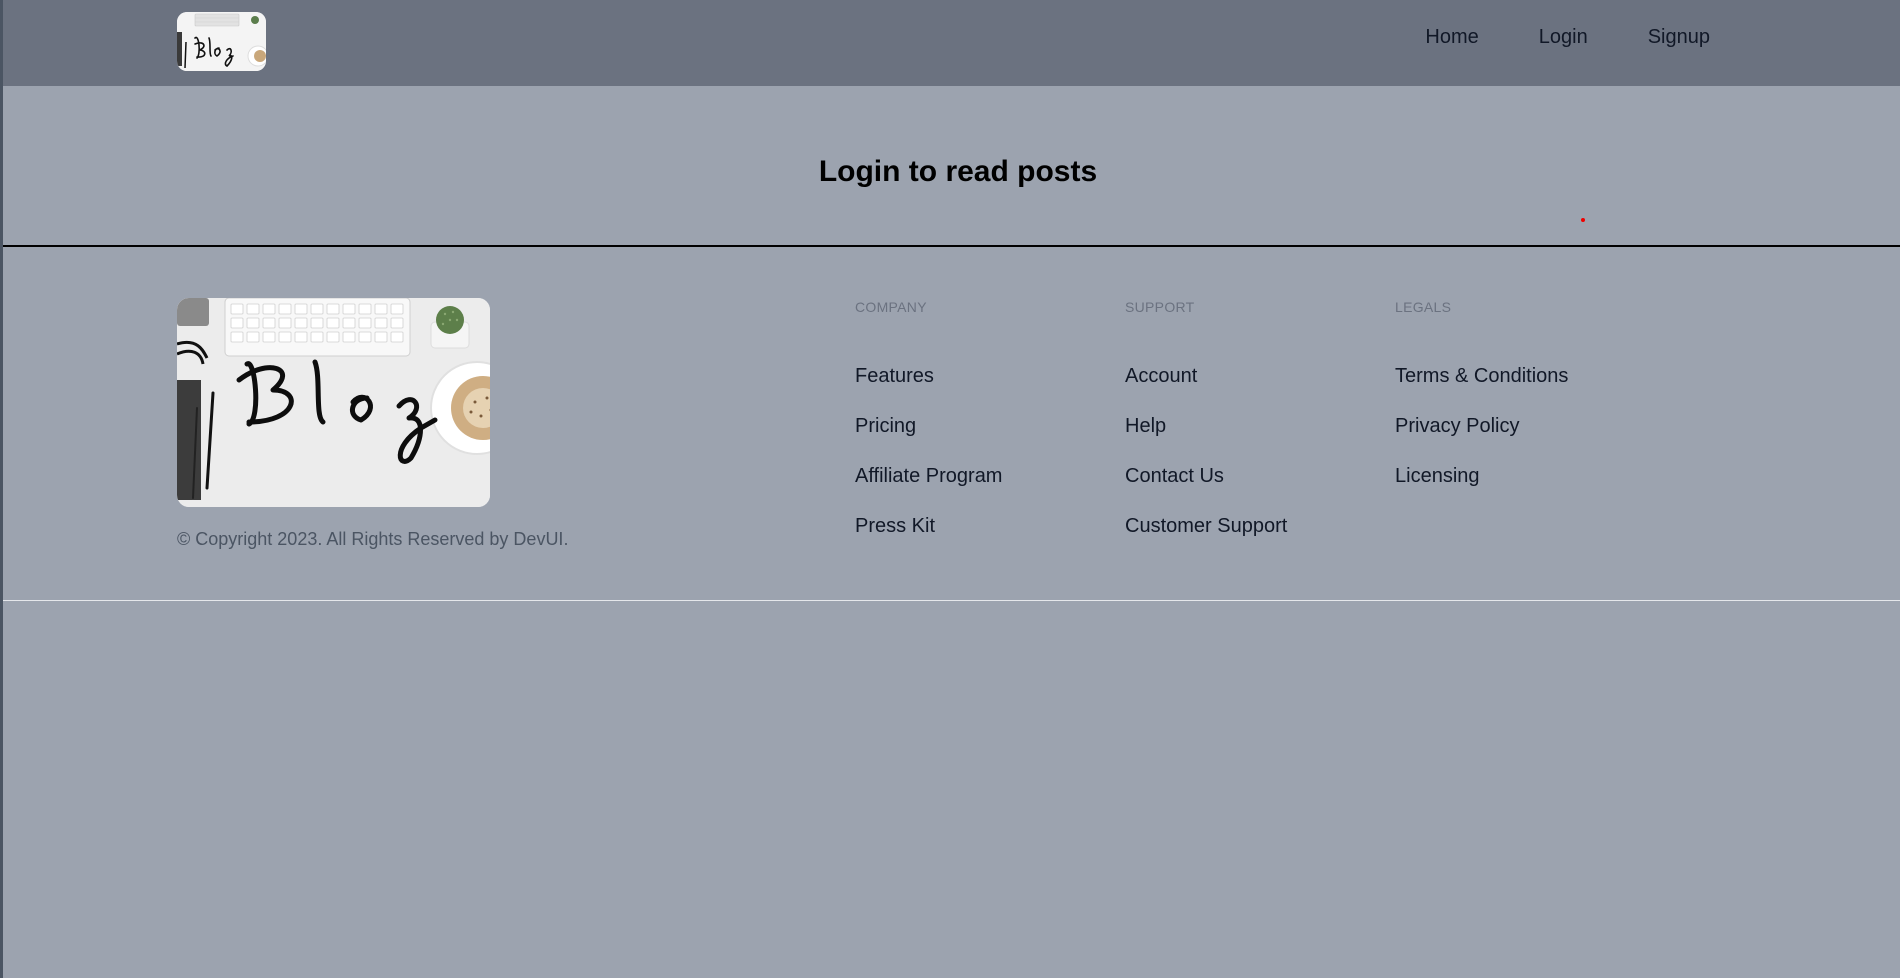 The image size is (1900, 978). What do you see at coordinates (1563, 37) in the screenshot?
I see `nav-login-link: Login` at bounding box center [1563, 37].